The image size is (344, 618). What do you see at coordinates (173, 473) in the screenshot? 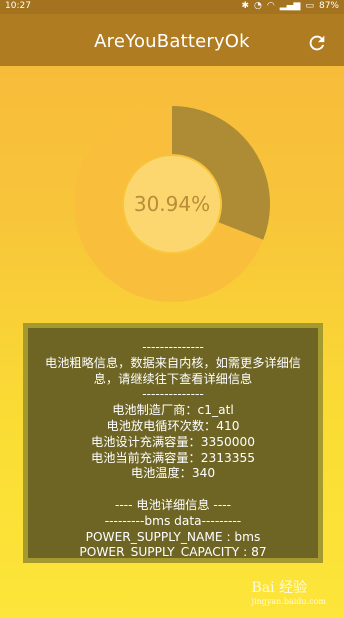
I see `temperature-text: 电池温度：340` at bounding box center [173, 473].